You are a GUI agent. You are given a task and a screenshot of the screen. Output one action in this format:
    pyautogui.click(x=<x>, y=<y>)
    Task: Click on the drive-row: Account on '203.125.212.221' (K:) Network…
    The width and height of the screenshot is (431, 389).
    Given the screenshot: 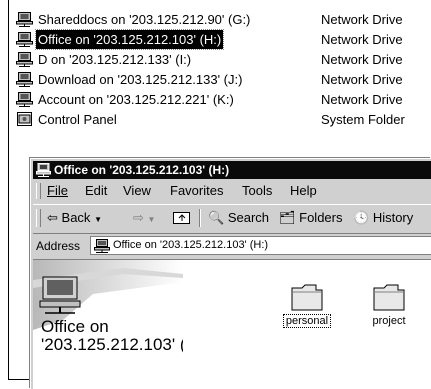 What is the action you would take?
    pyautogui.click(x=223, y=99)
    